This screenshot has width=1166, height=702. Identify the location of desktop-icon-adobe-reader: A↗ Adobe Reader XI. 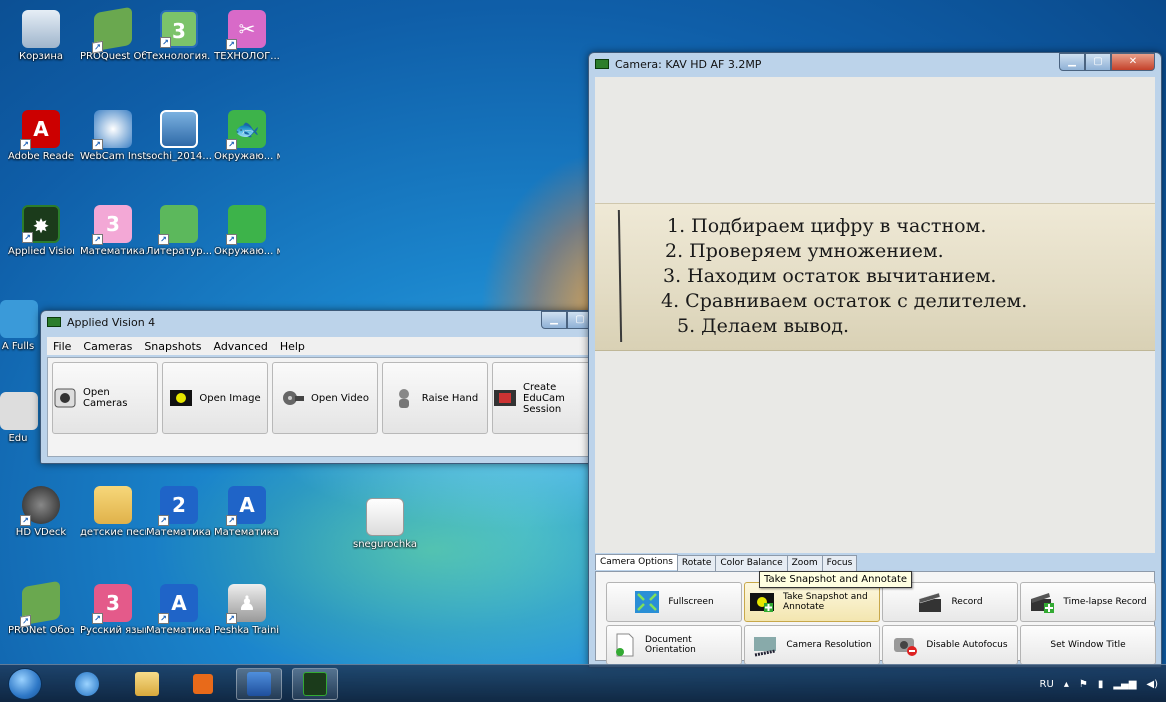
(41, 136).